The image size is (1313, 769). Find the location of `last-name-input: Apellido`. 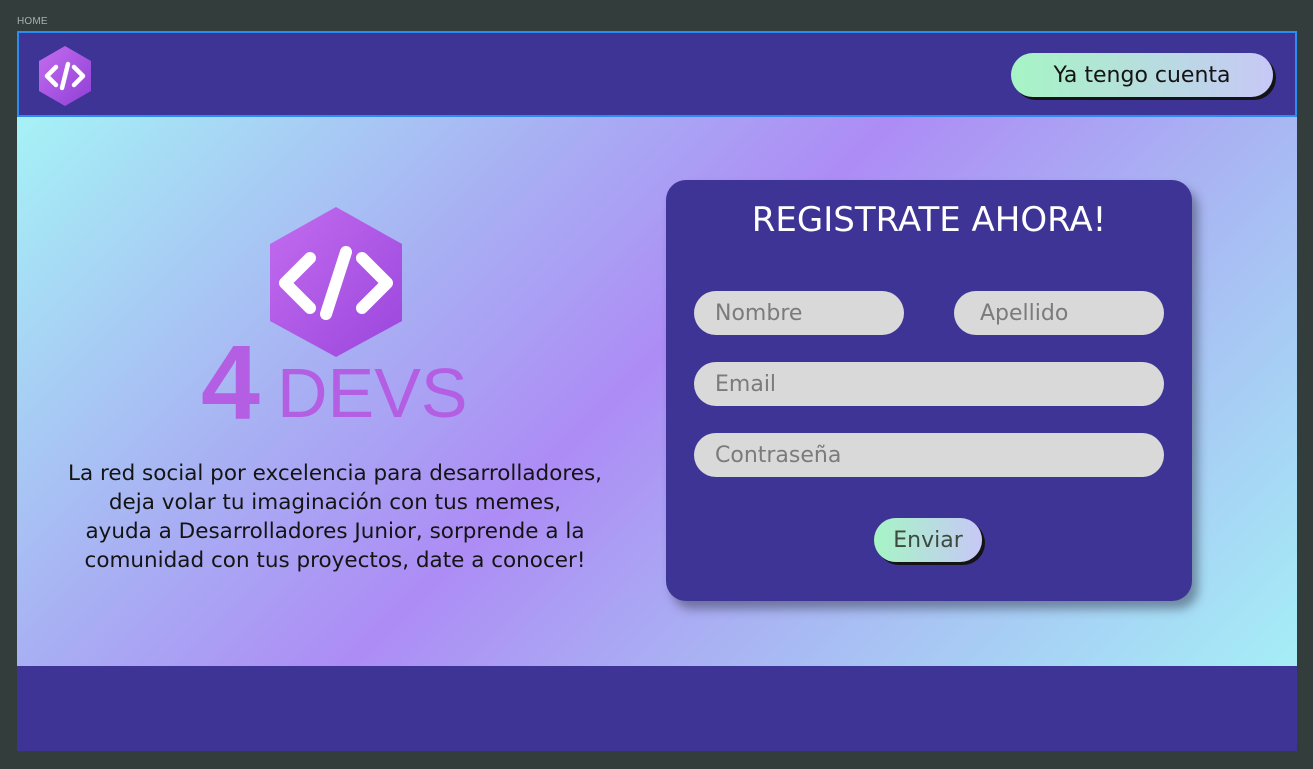

last-name-input: Apellido is located at coordinates (1059, 313).